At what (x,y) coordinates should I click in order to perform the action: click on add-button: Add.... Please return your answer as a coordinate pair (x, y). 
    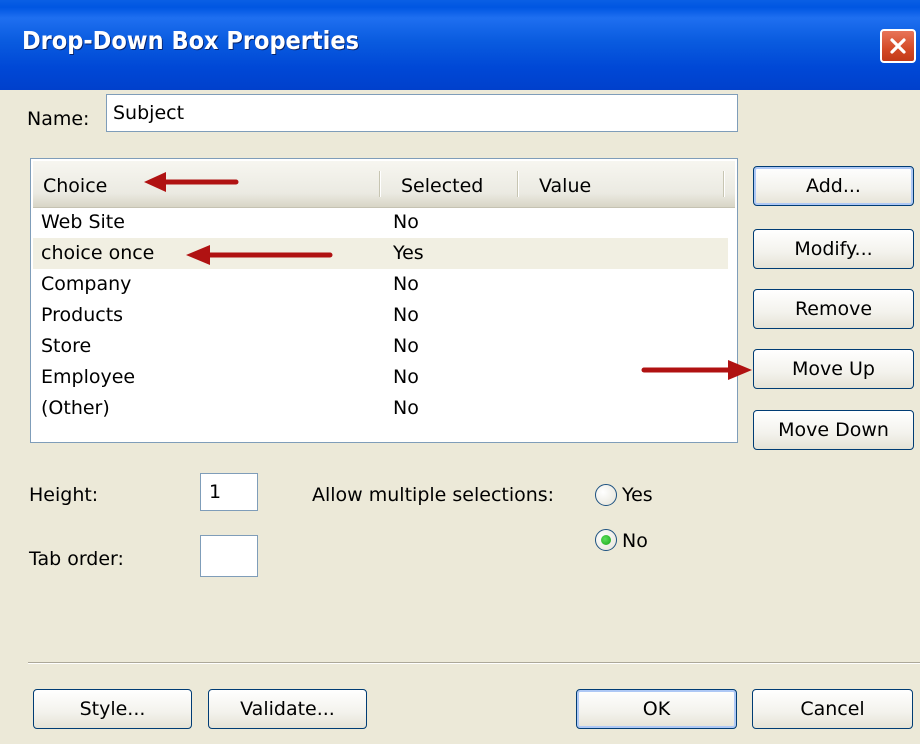
    Looking at the image, I should click on (833, 186).